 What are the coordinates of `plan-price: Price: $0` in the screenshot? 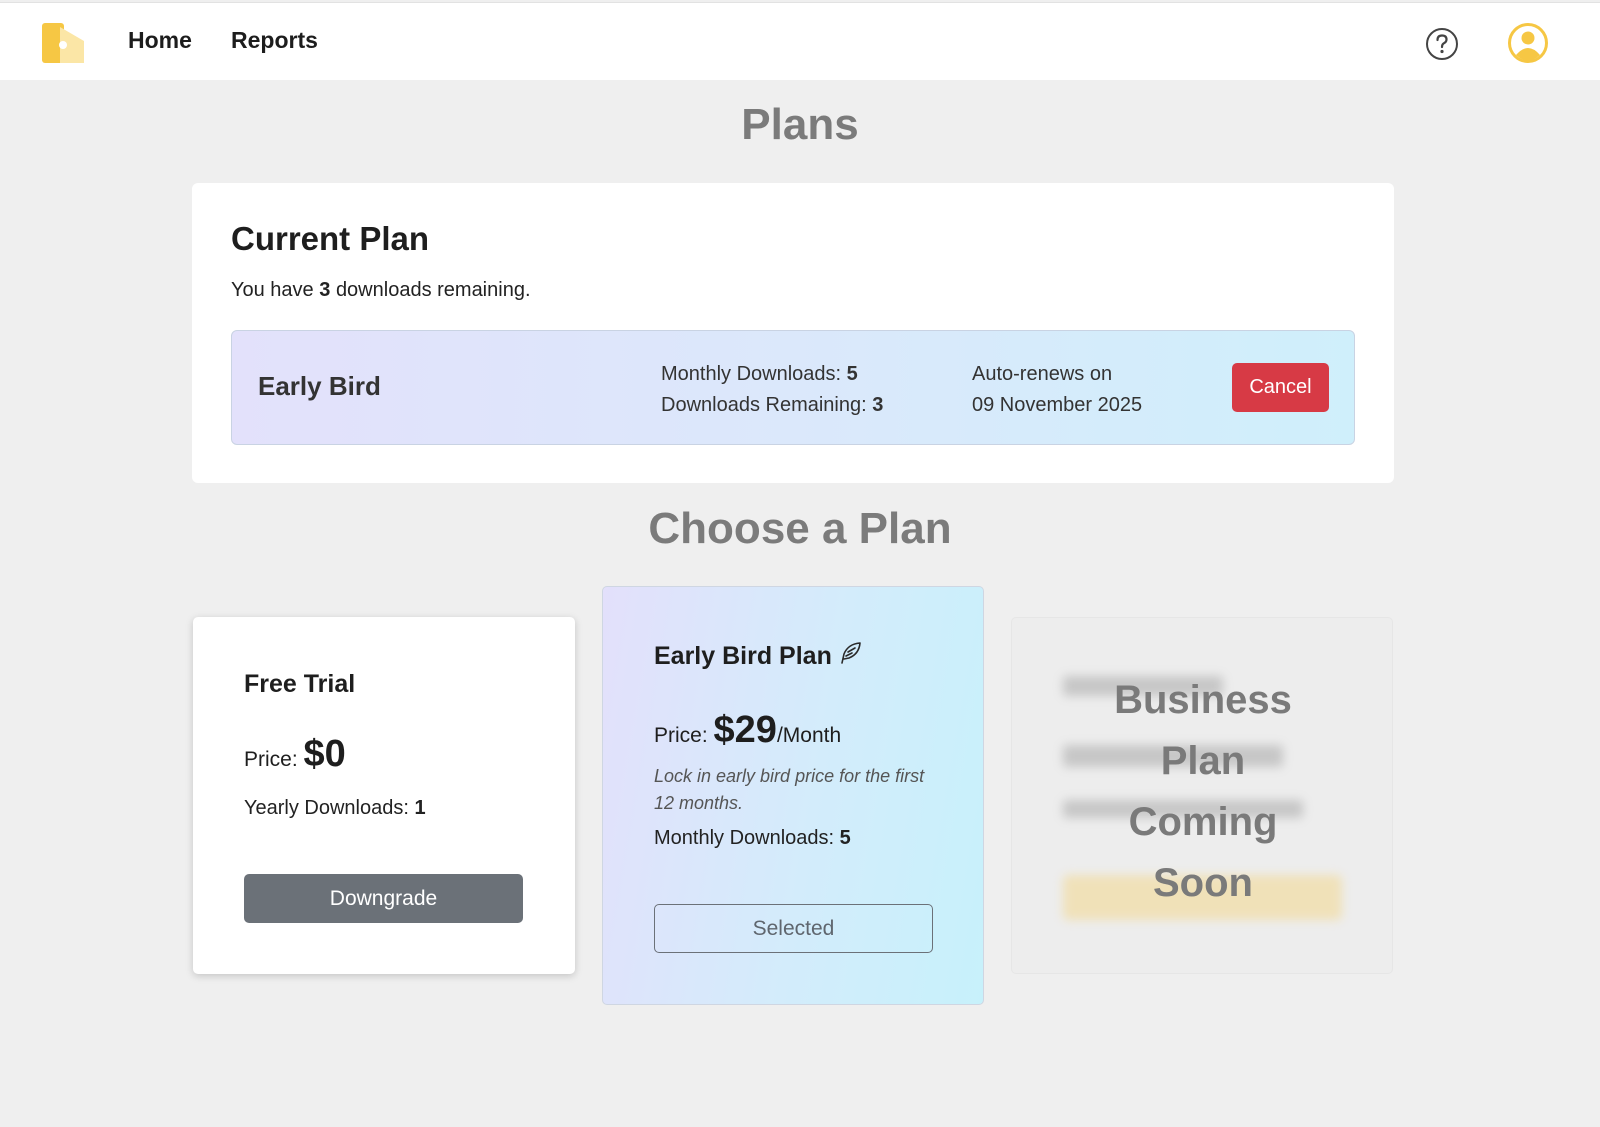 It's located at (295, 754).